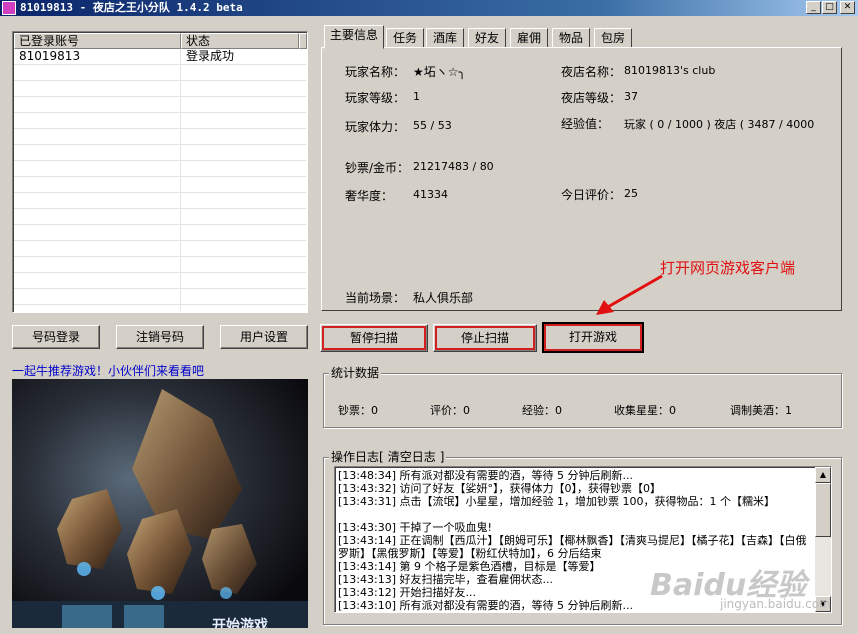  What do you see at coordinates (719, 124) in the screenshot?
I see `exp-value: 玩家 ( 0 / 1000 ) 夜店 ( 3487 / 4000` at bounding box center [719, 124].